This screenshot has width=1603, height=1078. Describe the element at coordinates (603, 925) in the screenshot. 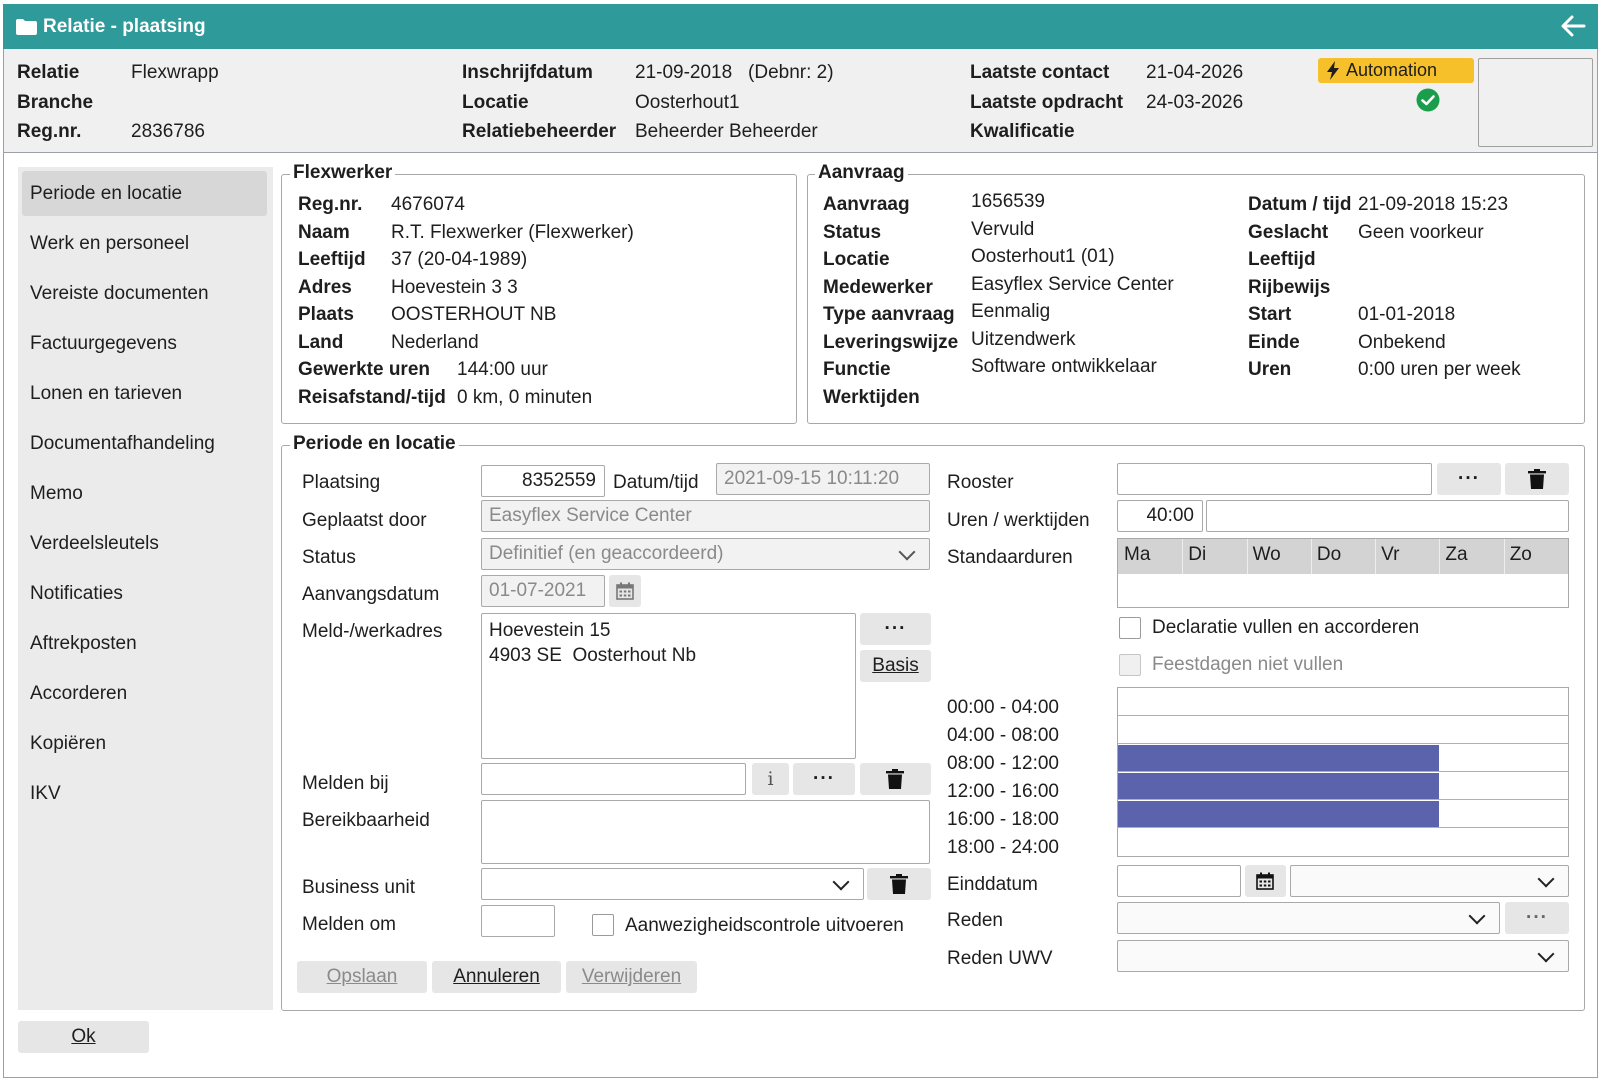

I see `aanwezigheid-checkbox` at that location.